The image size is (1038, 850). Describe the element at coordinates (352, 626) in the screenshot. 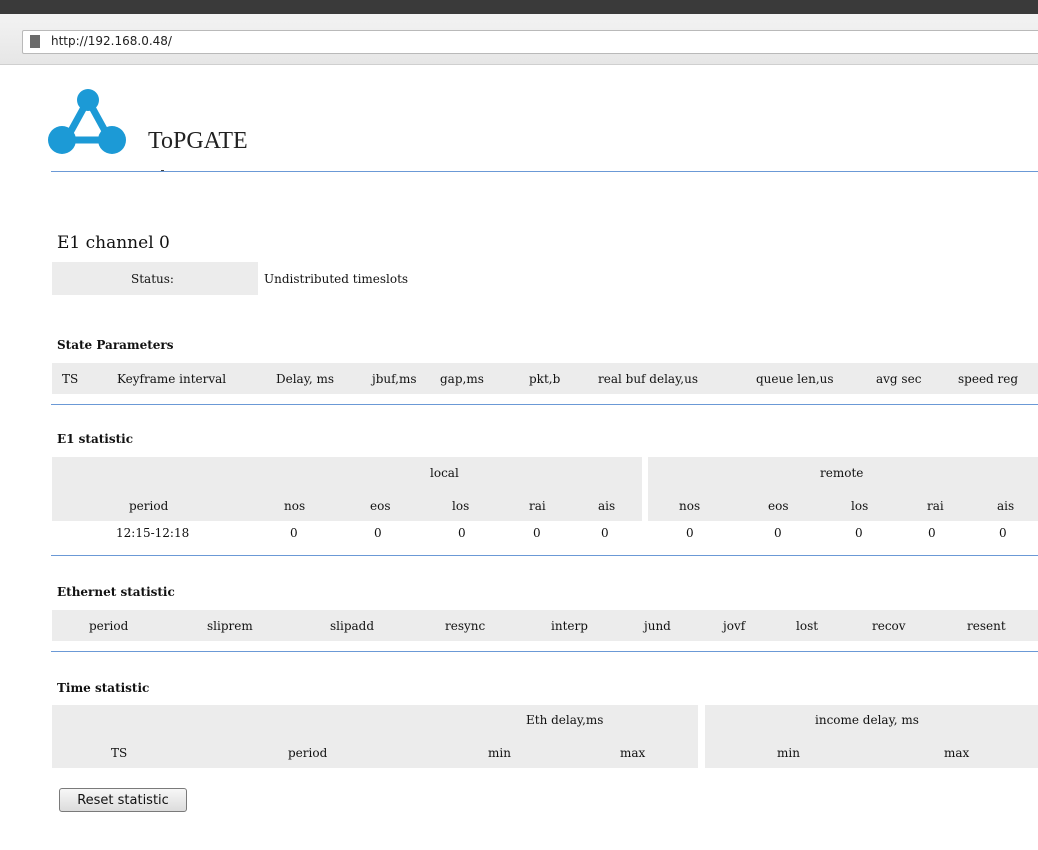

I see `eth-col-slipadd: slipadd` at that location.